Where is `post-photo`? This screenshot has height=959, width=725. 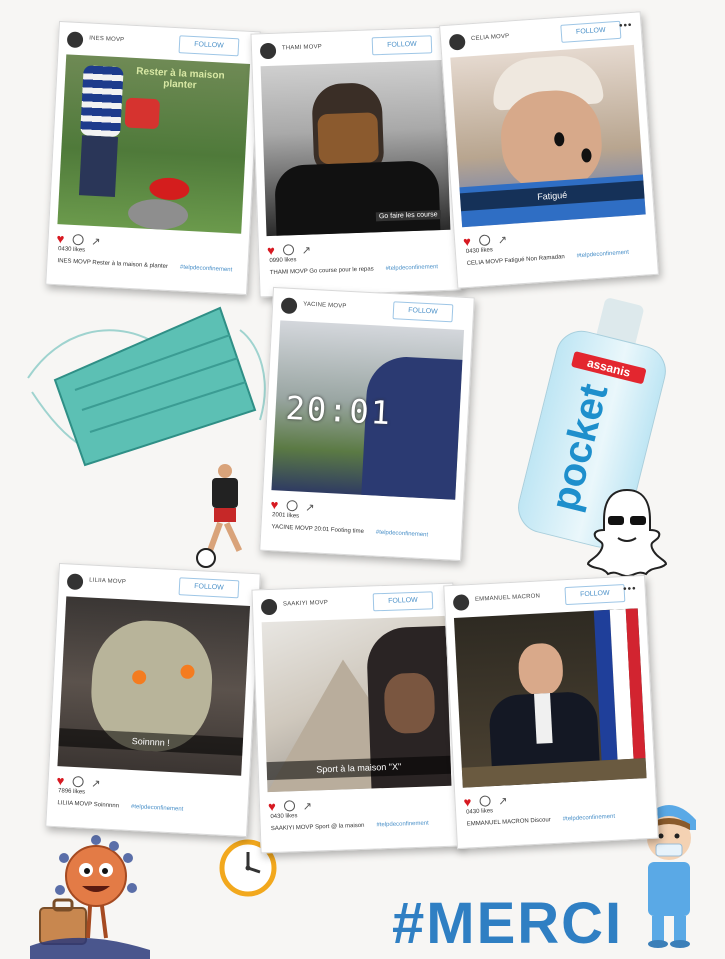
post-photo is located at coordinates (550, 698).